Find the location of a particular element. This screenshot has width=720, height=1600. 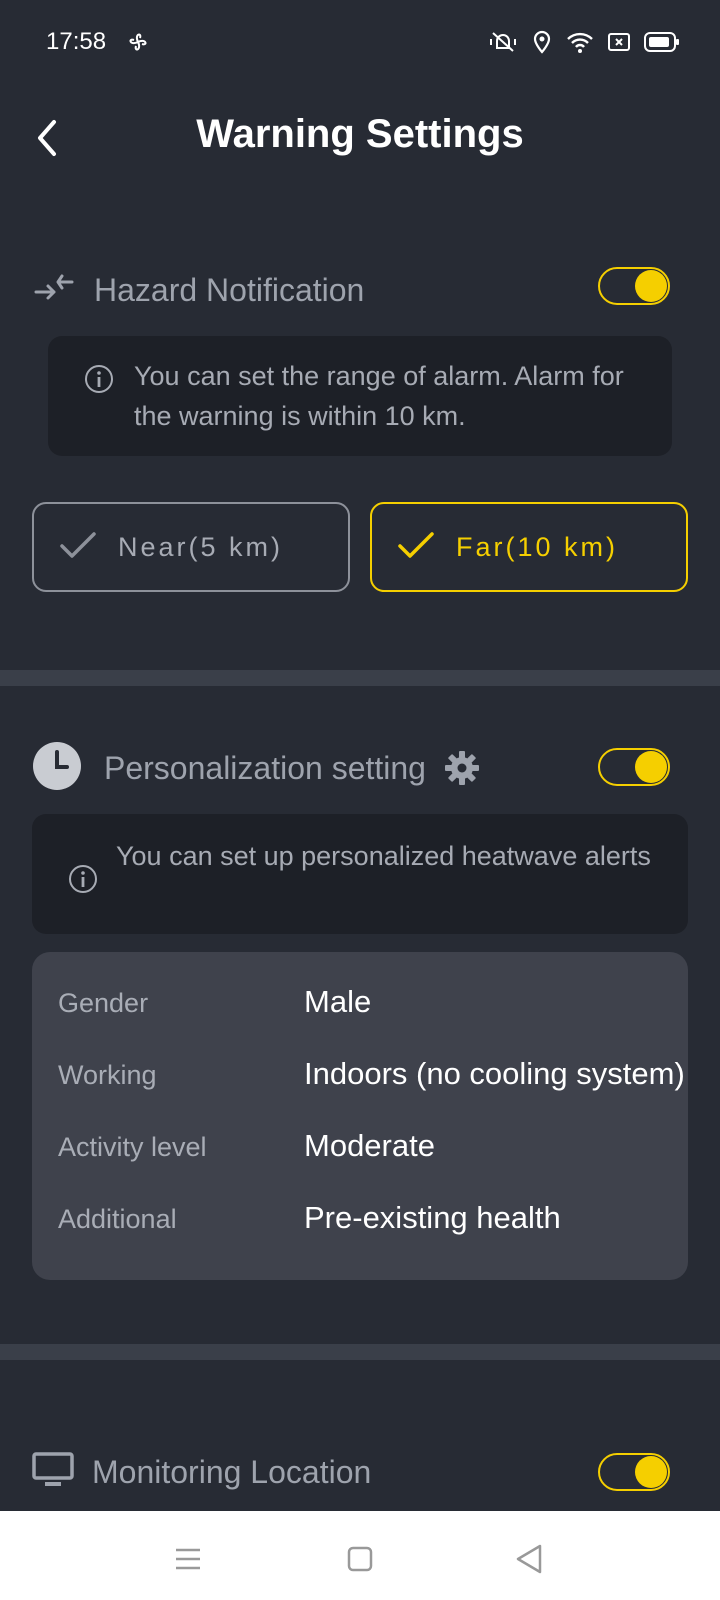

monitor-icon is located at coordinates (53, 1472).